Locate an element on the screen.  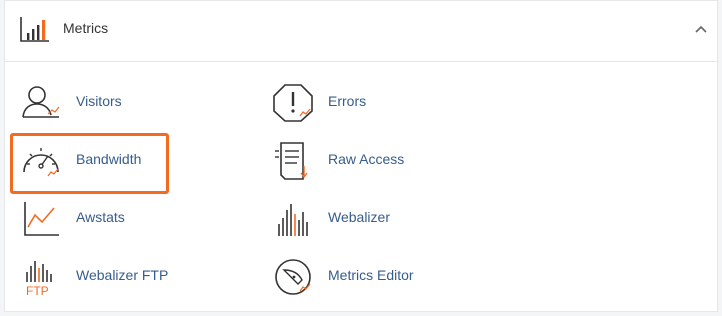
webalizer-ftp-label: Webalizer FTP is located at coordinates (122, 275).